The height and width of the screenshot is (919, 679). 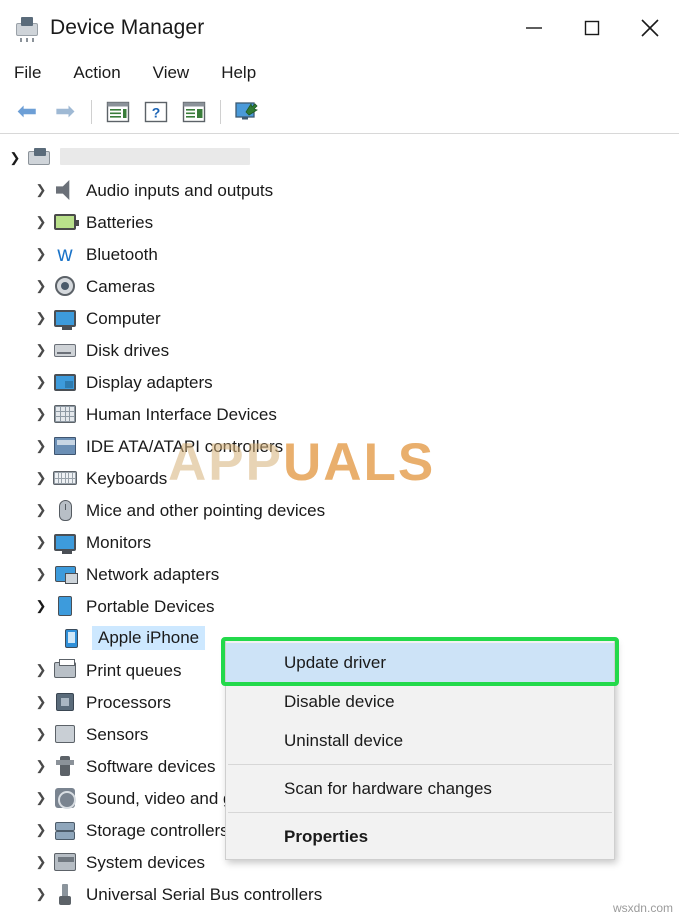 What do you see at coordinates (119, 542) in the screenshot?
I see `tree-item-label: Monitors` at bounding box center [119, 542].